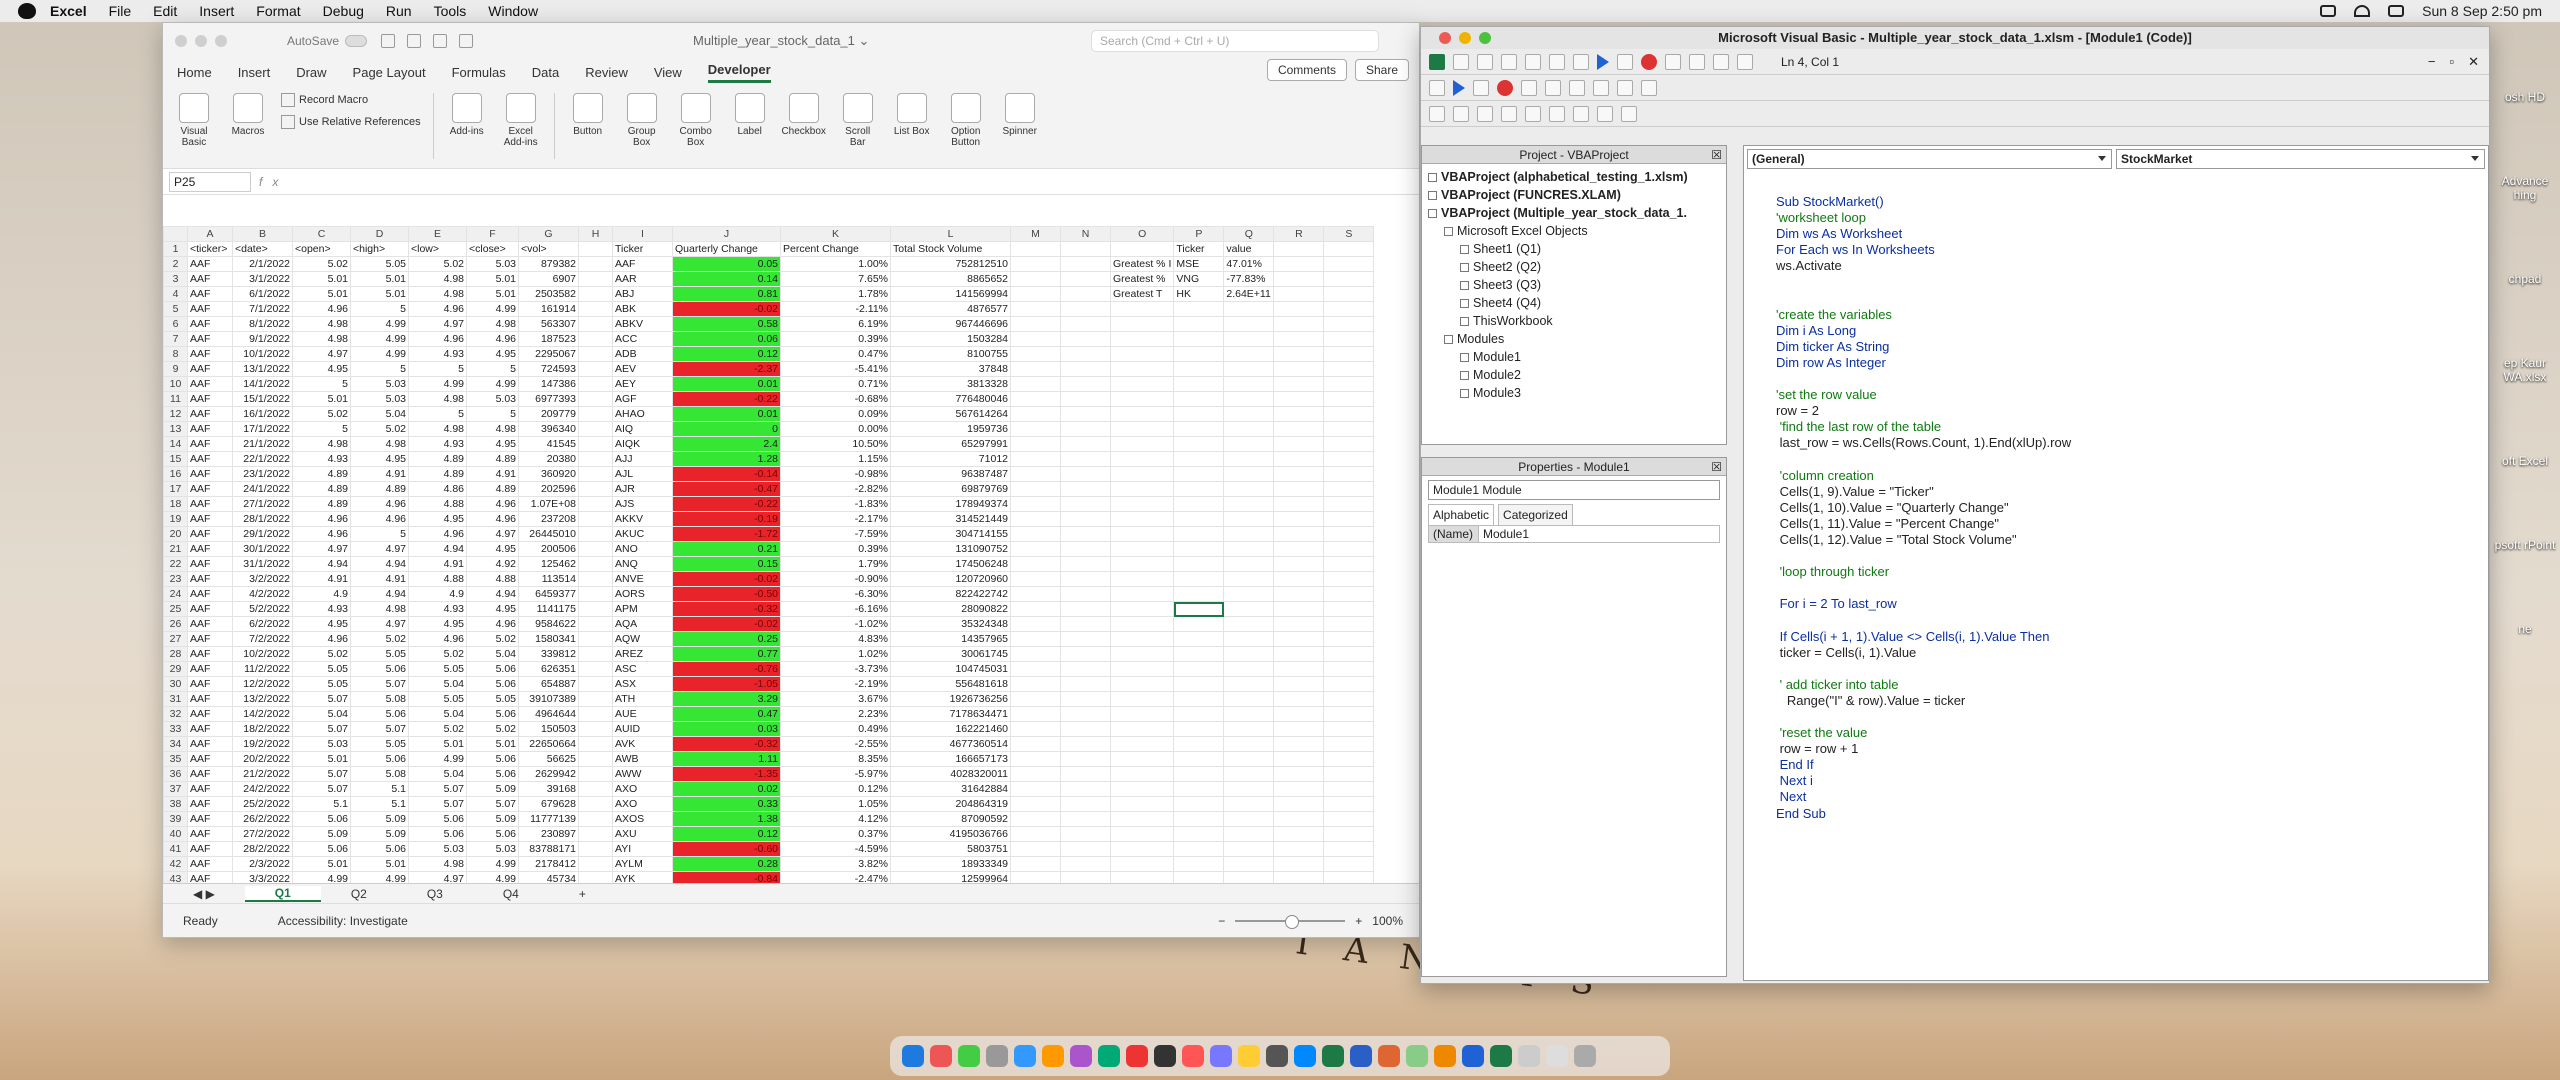 This screenshot has width=2560, height=1080. What do you see at coordinates (835, 249) in the screenshot?
I see `cell: Percent Change` at bounding box center [835, 249].